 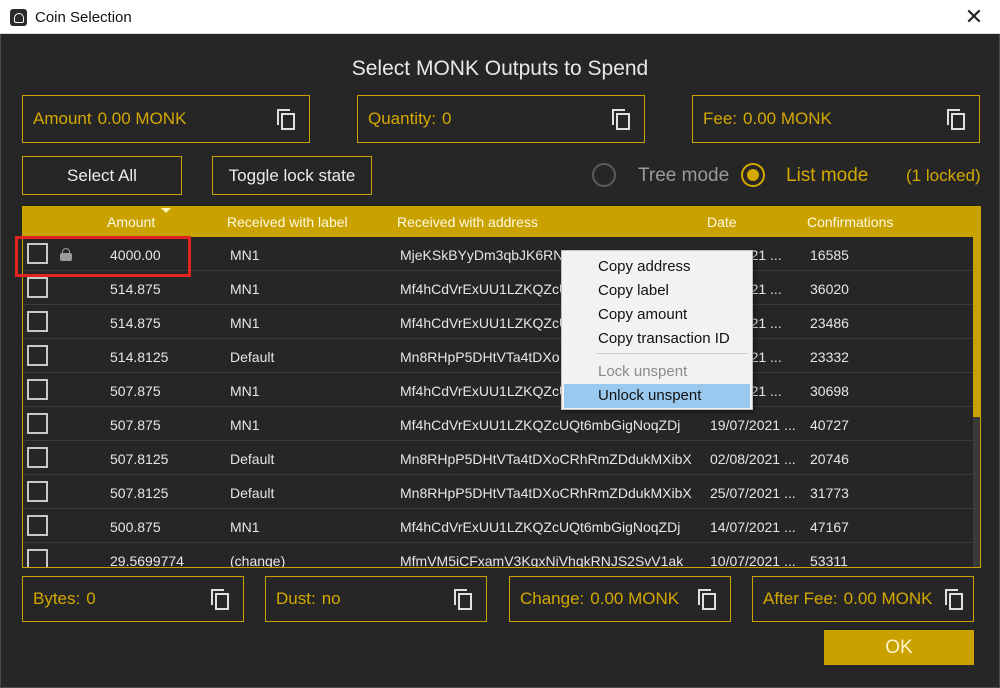 I want to click on after-fee-box: After Fee: 0.00 MONK, so click(x=863, y=599).